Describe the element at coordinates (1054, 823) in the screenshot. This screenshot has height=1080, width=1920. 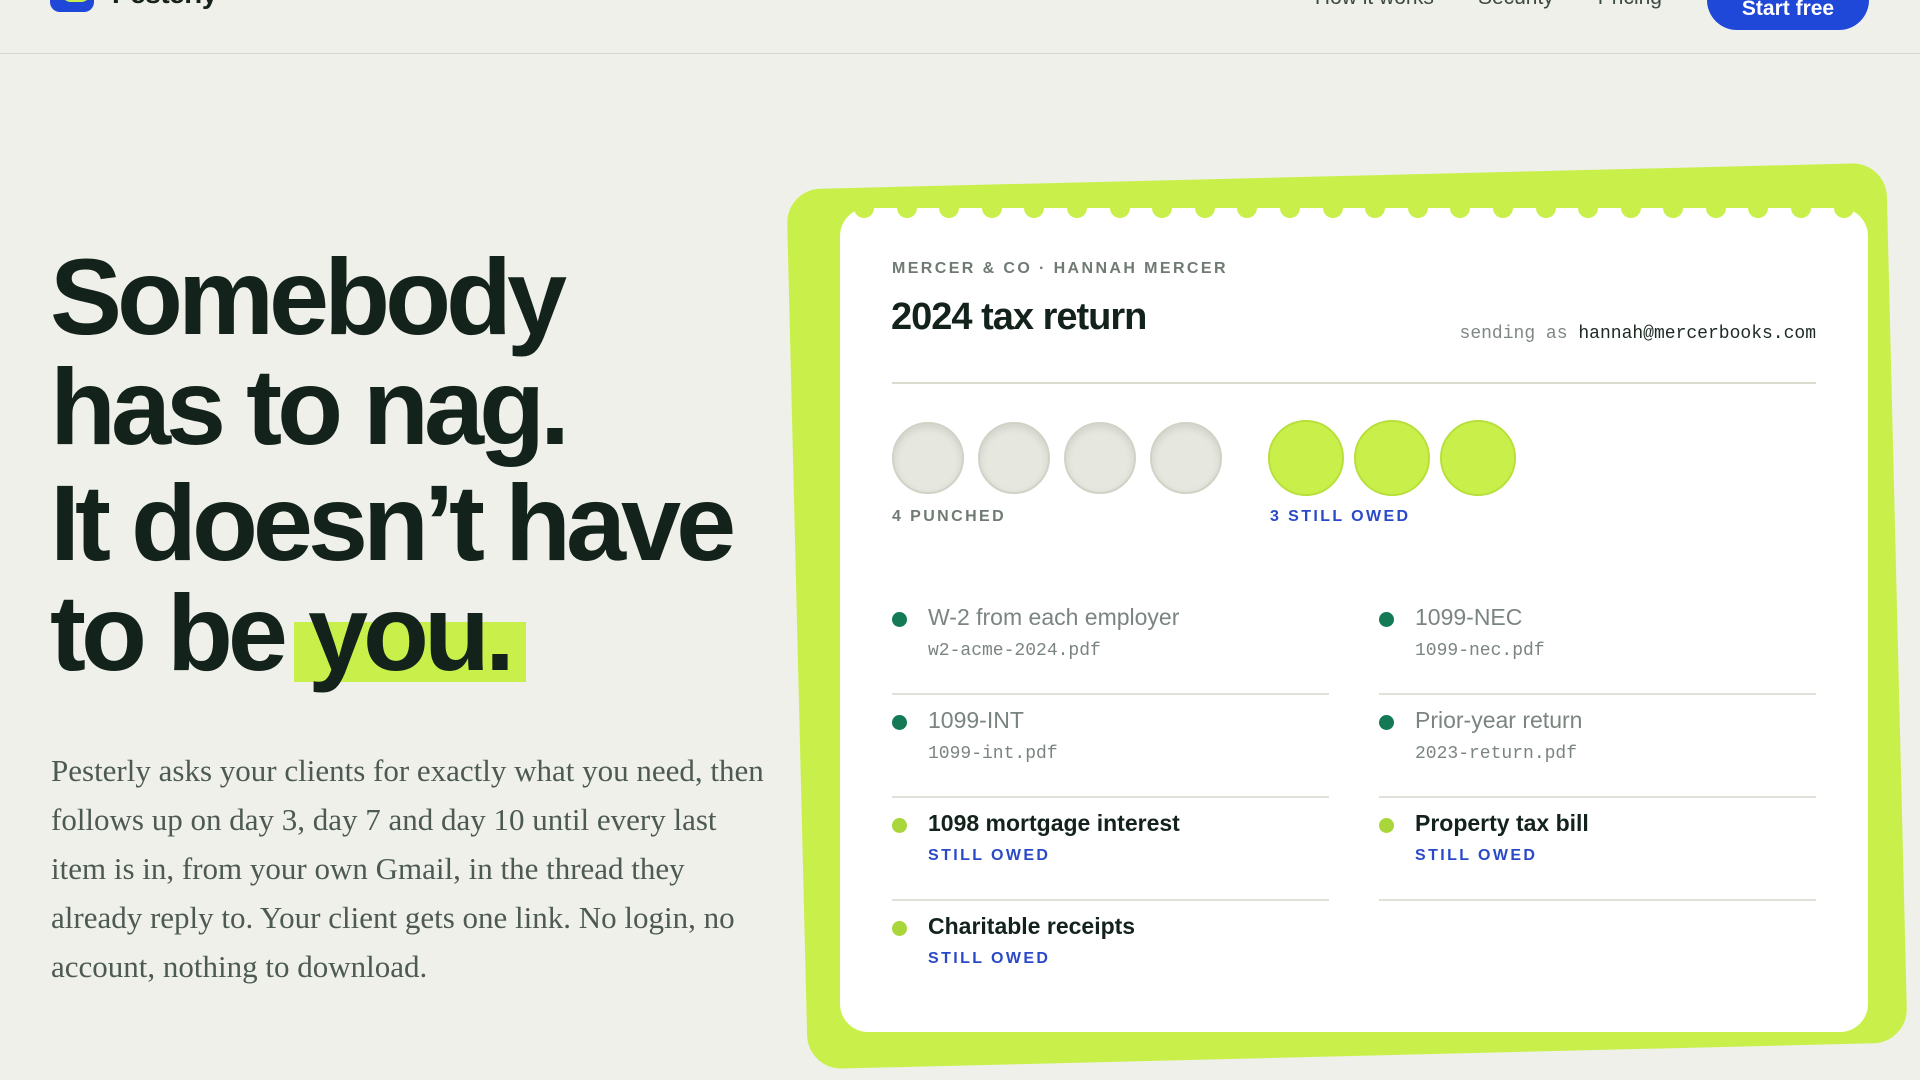
I see `document-name: 1098 mortgage interest` at that location.